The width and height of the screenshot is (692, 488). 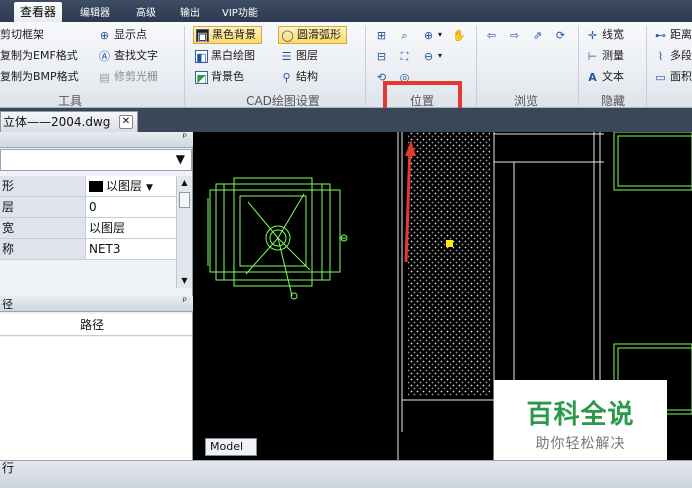 I want to click on hand-icon: ✋, so click(x=459, y=35).